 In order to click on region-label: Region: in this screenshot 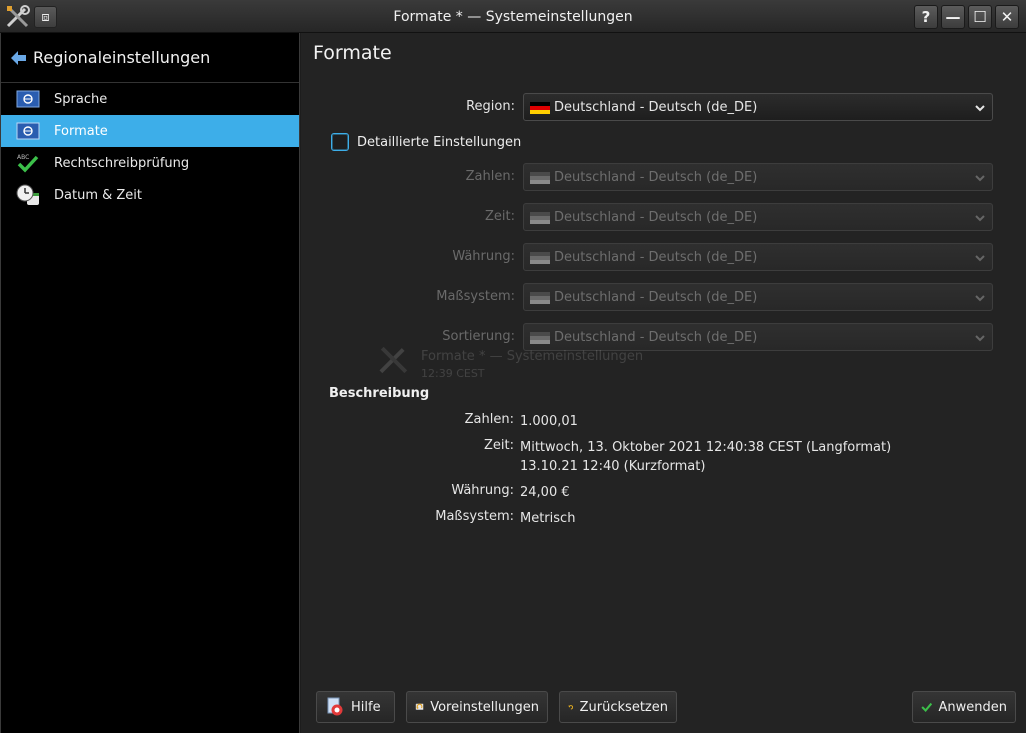, I will do `click(490, 106)`.